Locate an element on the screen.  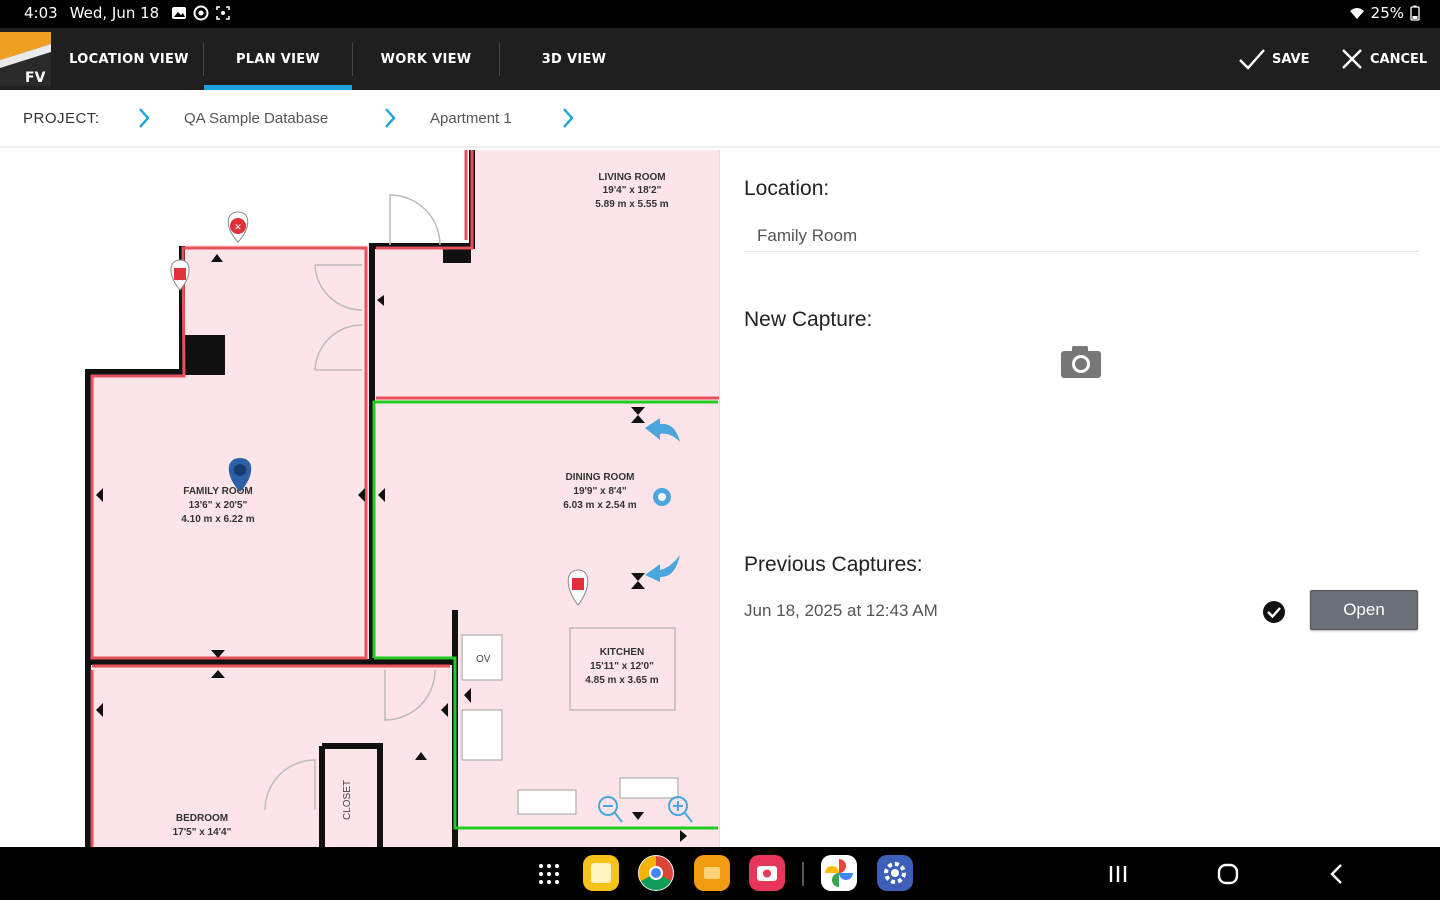
close-icon is located at coordinates (1352, 59).